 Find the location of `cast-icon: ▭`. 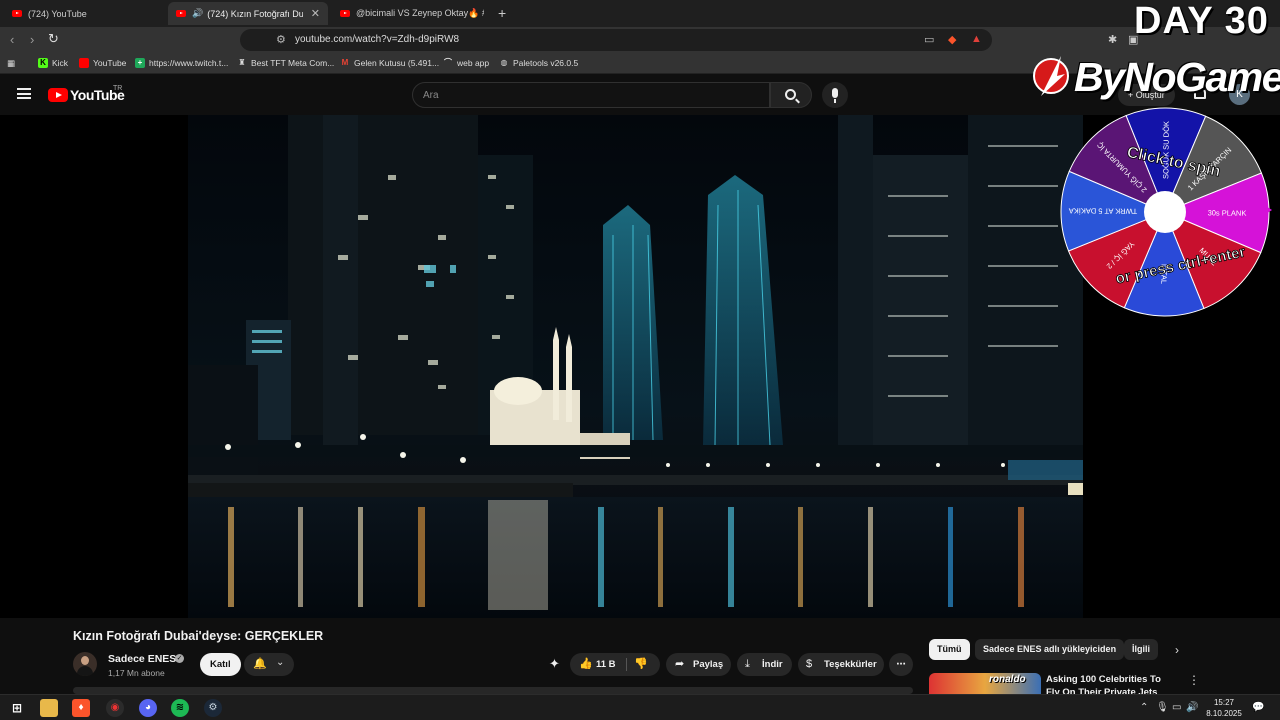

cast-icon: ▭ is located at coordinates (929, 39).